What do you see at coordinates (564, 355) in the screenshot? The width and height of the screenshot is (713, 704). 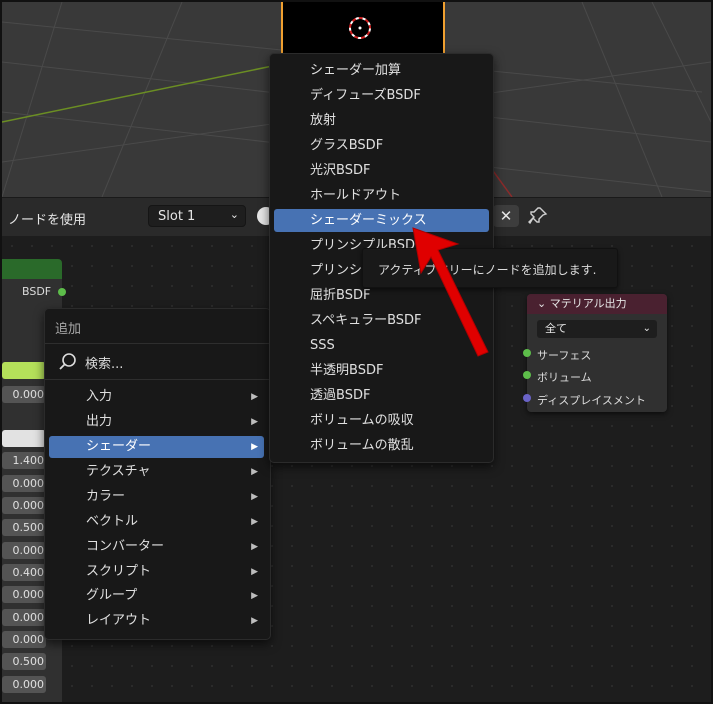 I see `surface-input-label: サーフェス` at bounding box center [564, 355].